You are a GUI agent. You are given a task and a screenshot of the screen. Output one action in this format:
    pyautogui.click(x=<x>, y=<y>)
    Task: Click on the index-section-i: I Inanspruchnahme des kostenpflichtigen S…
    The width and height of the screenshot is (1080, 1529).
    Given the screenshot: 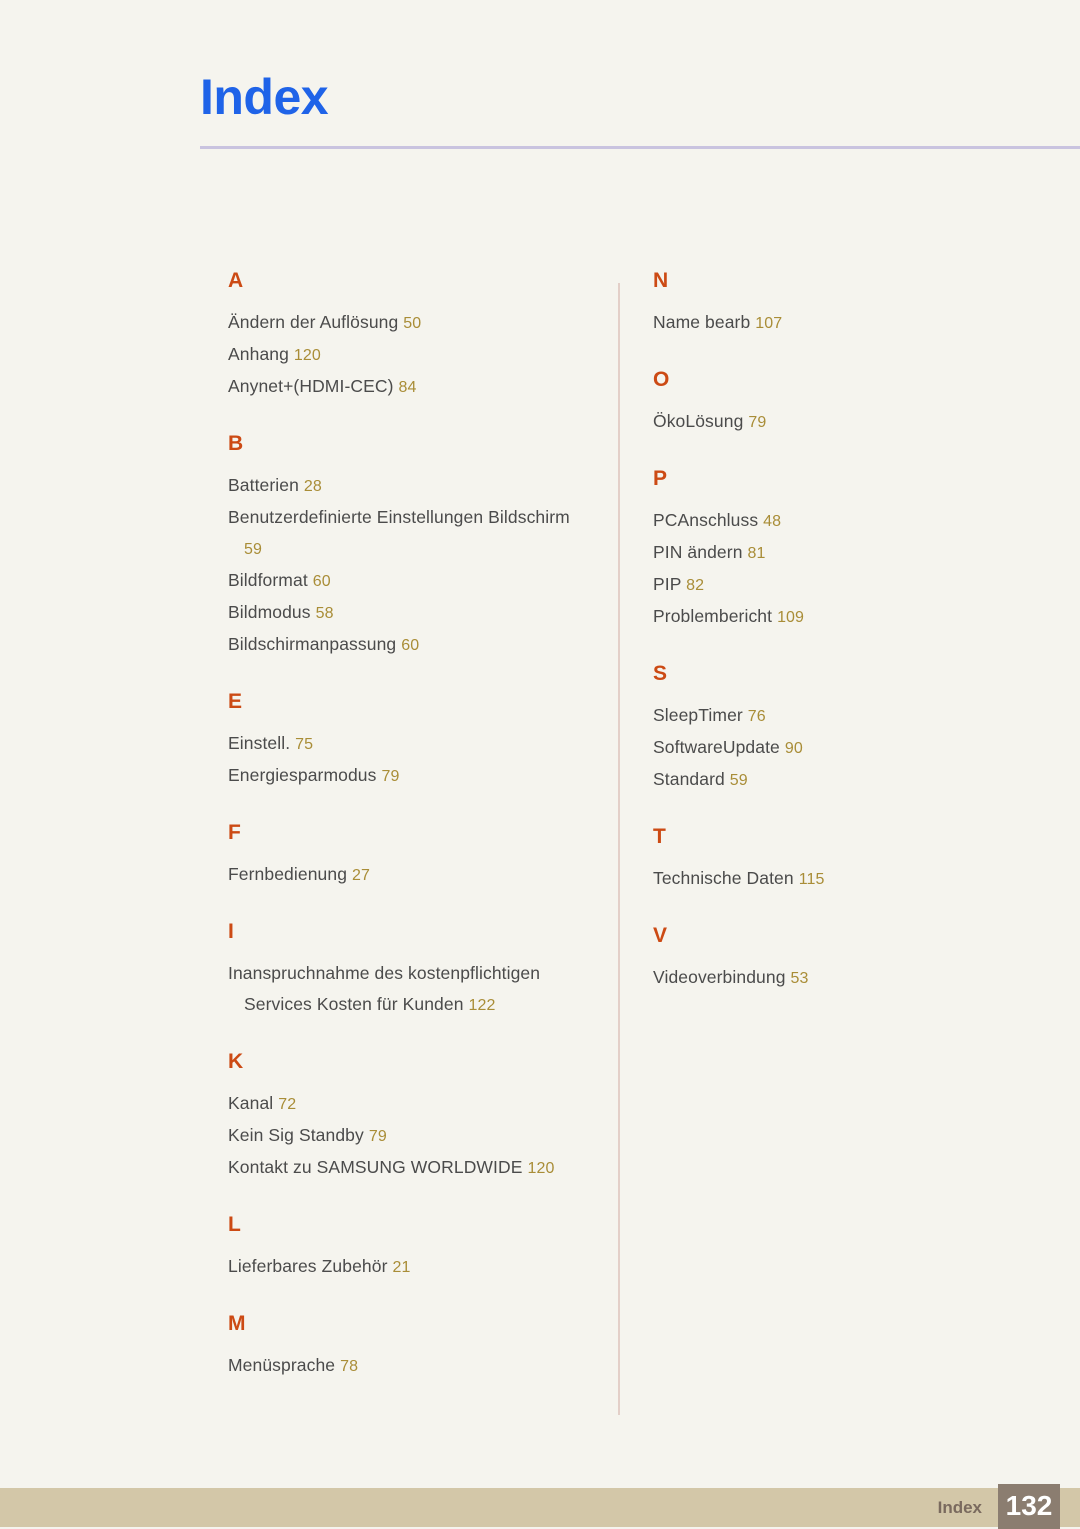 What is the action you would take?
    pyautogui.click(x=408, y=971)
    